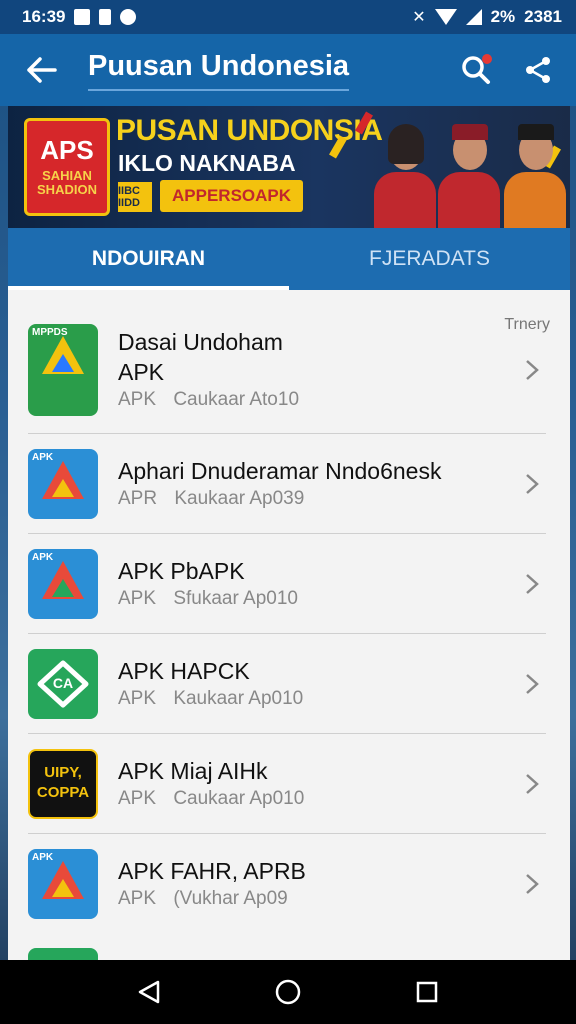 Image resolution: width=576 pixels, height=1024 pixels. Describe the element at coordinates (128, 17) in the screenshot. I see `sync-icon` at that location.